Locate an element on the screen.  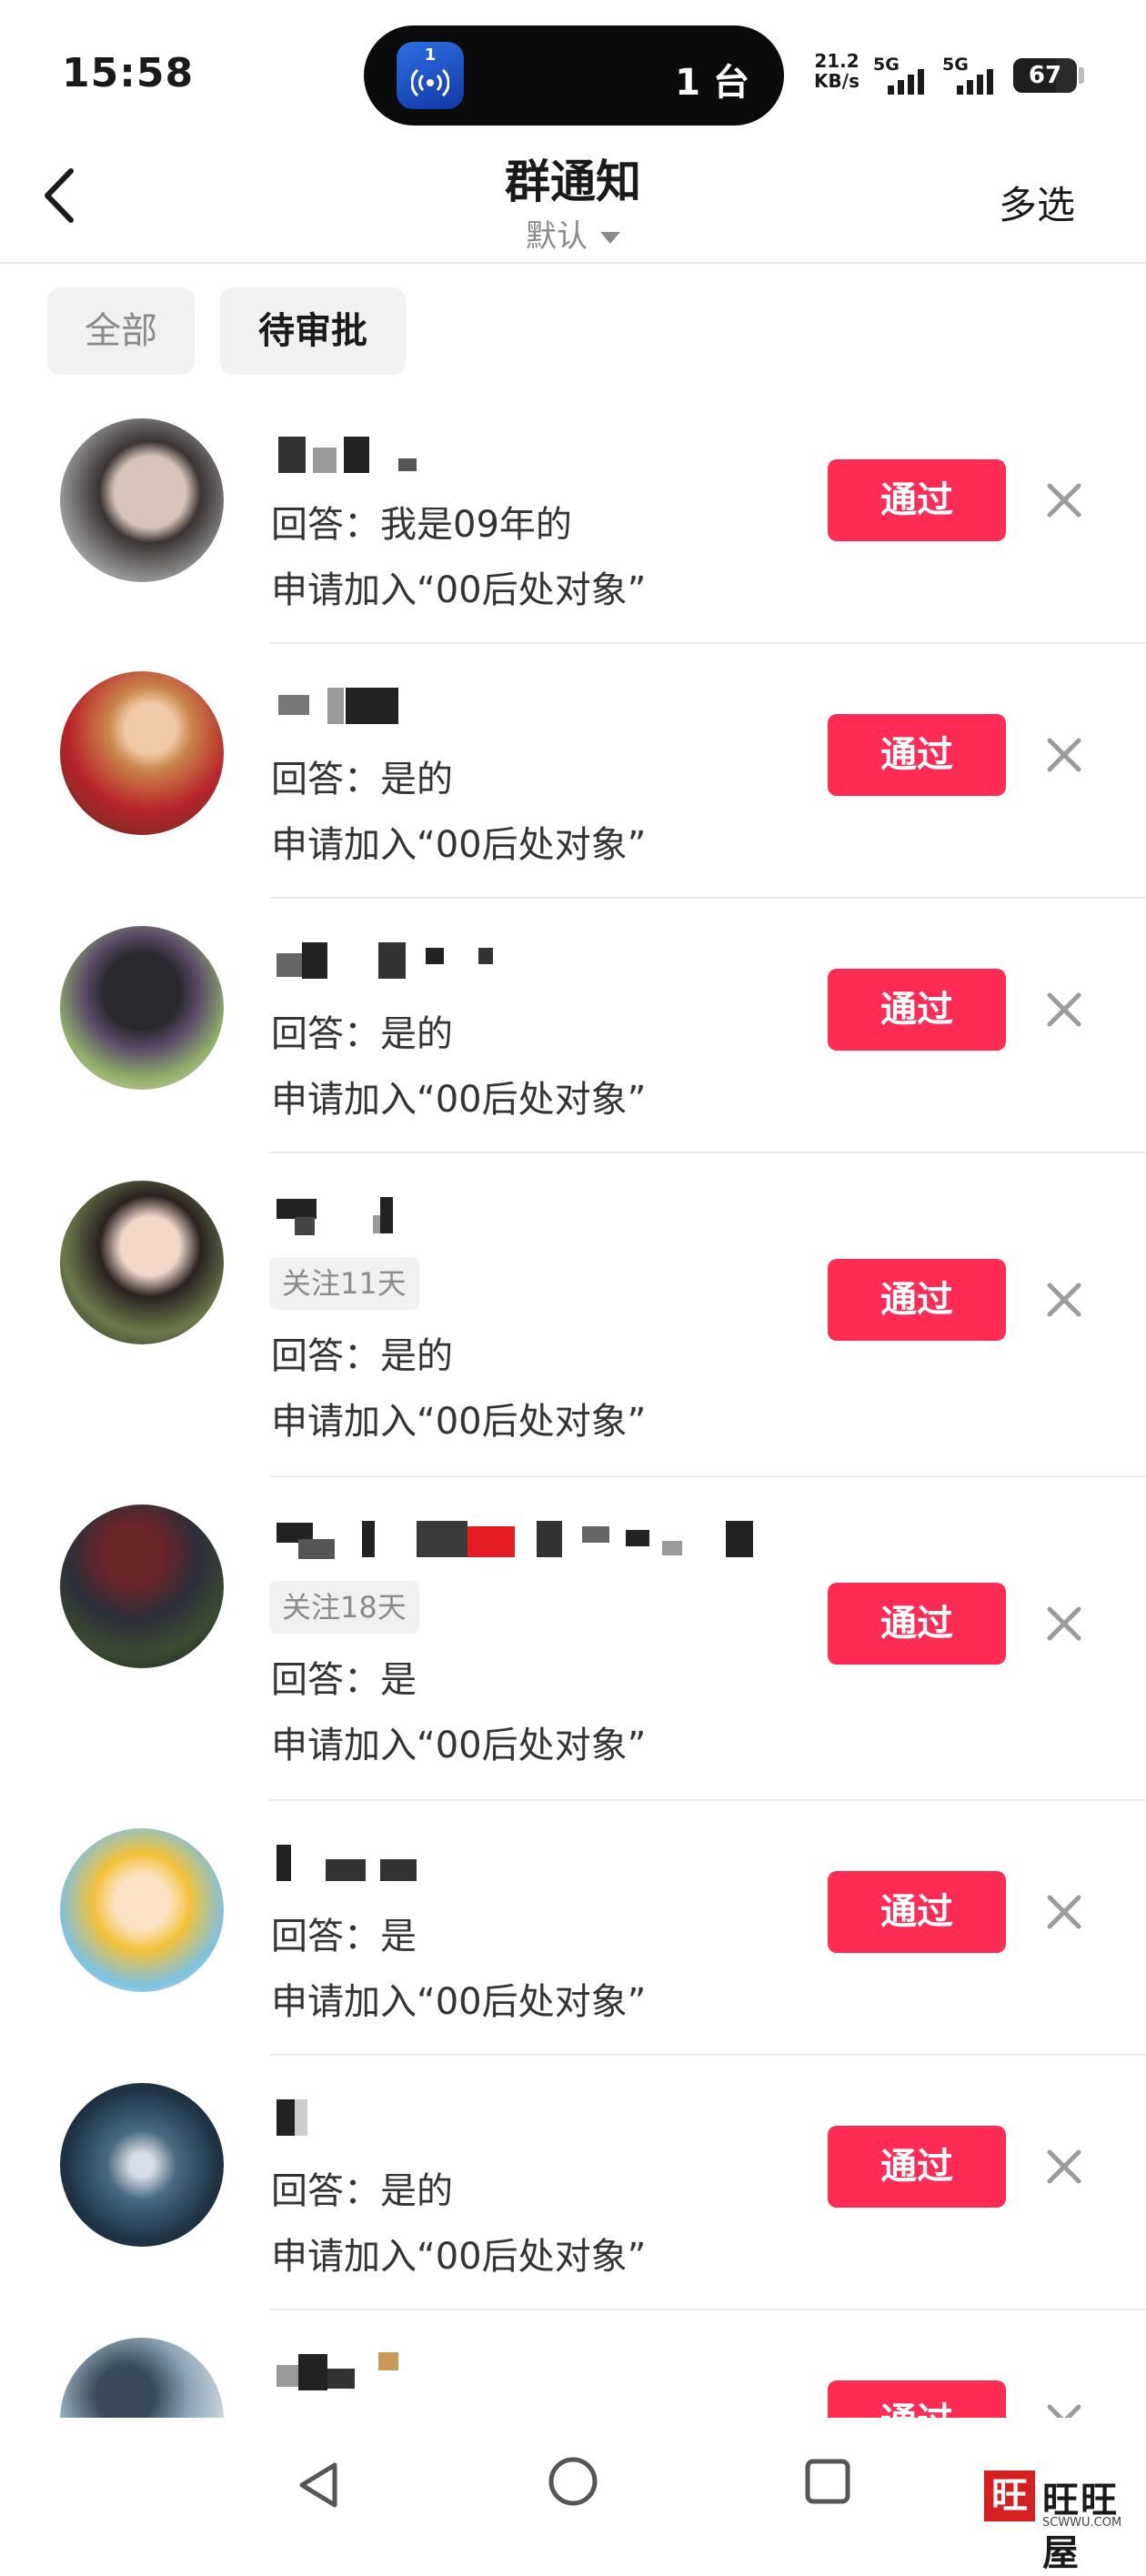
answer-text: 回答：我是09年的 is located at coordinates (421, 525).